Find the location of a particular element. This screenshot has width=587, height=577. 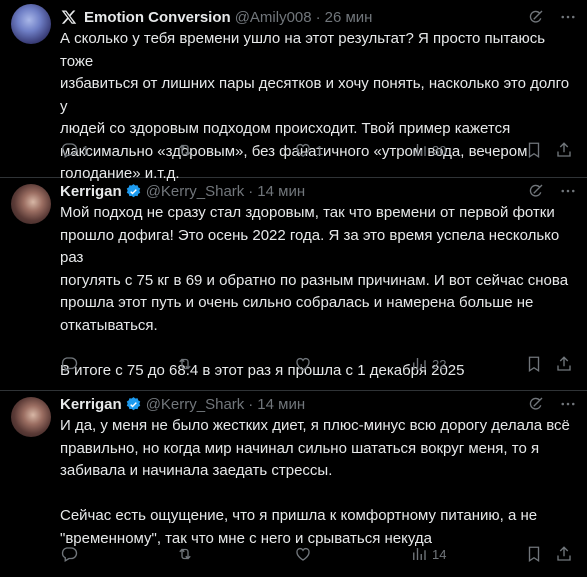

x-logo-icon is located at coordinates (69, 17).